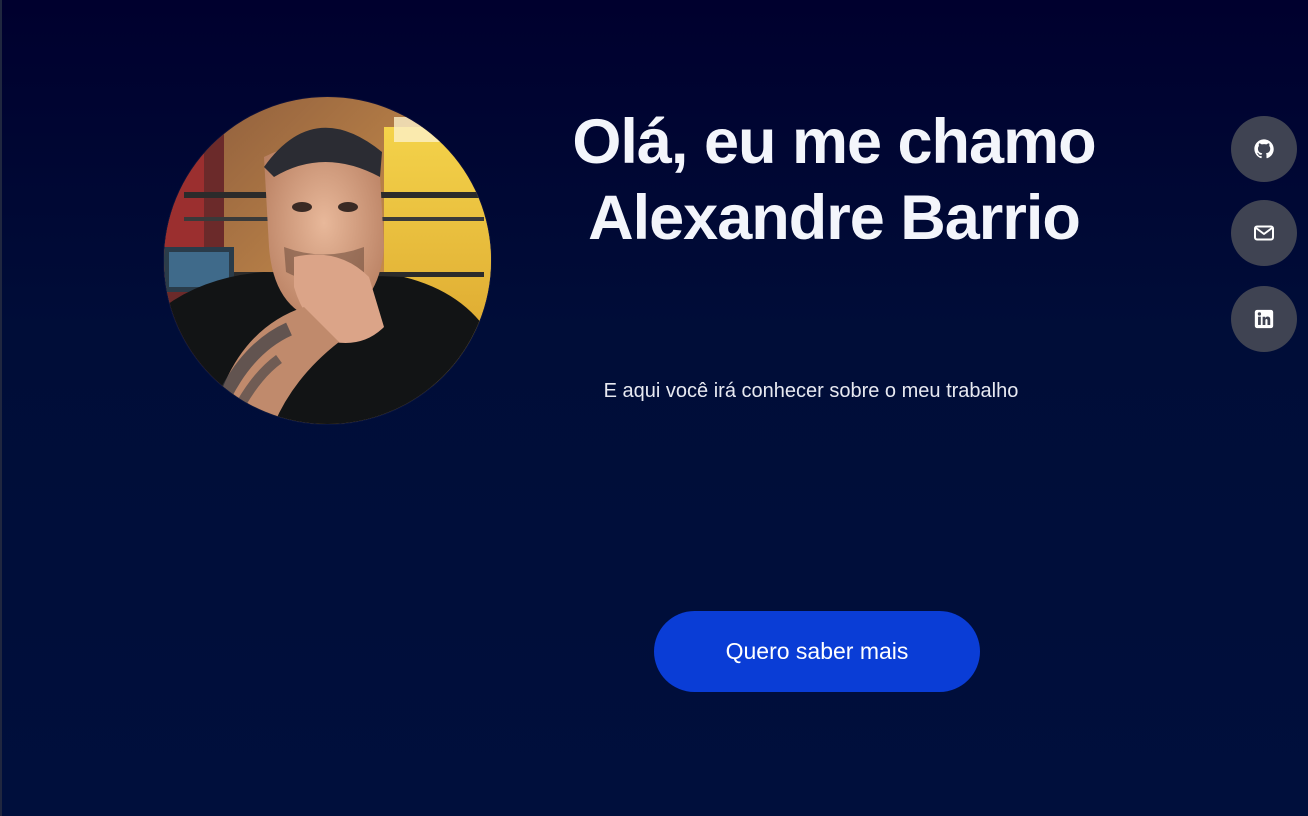 The width and height of the screenshot is (1308, 816). I want to click on headline-line-1: Olá, eu me chamo, so click(834, 142).